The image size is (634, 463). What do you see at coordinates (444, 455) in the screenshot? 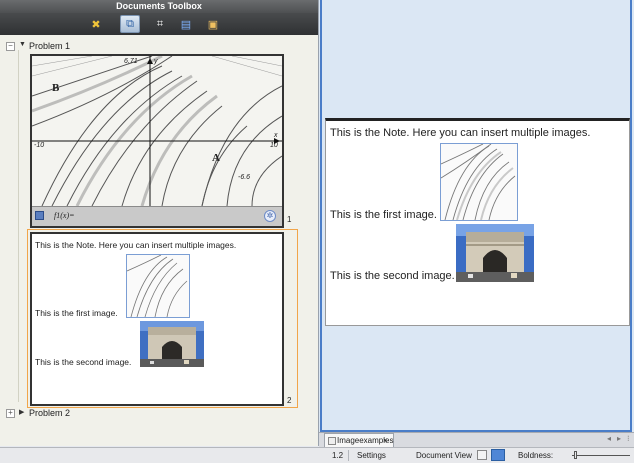
I see `document-view-label: Document View` at bounding box center [444, 455].